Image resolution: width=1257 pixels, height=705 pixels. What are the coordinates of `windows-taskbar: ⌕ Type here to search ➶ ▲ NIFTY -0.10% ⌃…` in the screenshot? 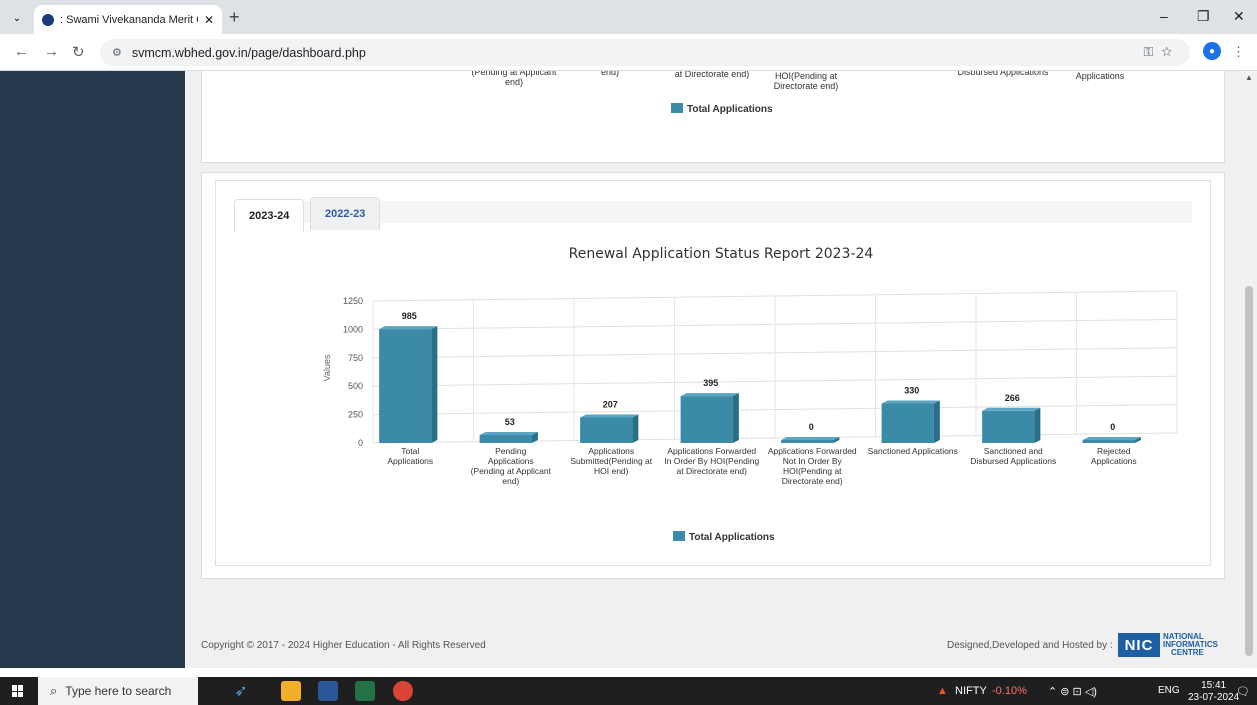 It's located at (628, 691).